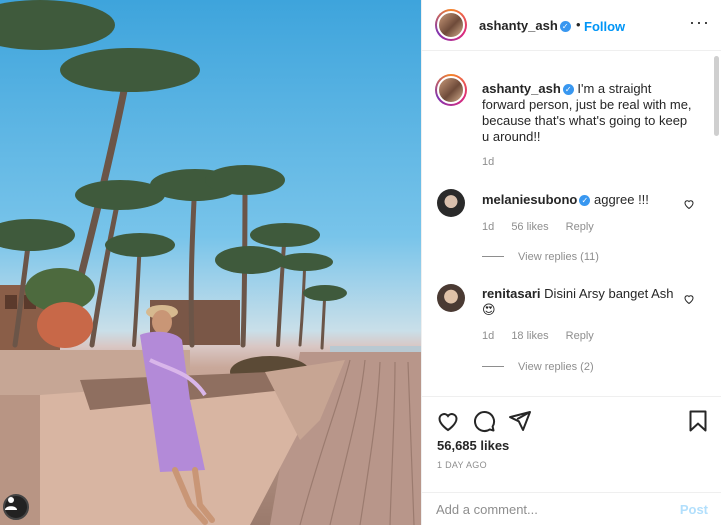 This screenshot has width=721, height=525. I want to click on add-comment-bar: Post, so click(571, 508).